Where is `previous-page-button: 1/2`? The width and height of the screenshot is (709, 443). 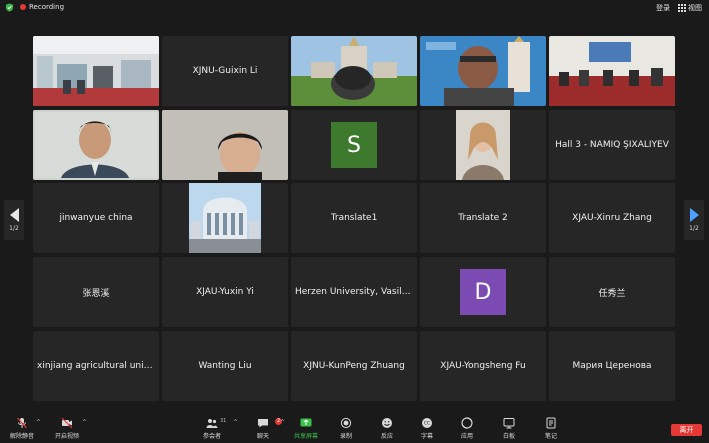 previous-page-button: 1/2 is located at coordinates (14, 220).